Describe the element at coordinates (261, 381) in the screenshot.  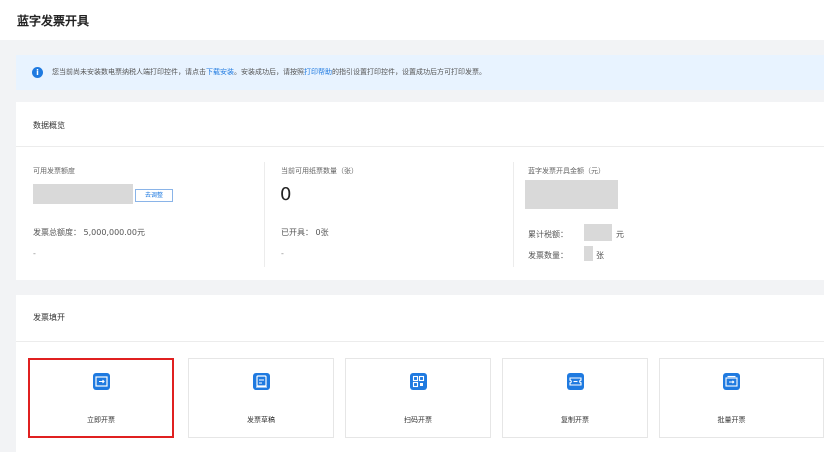
I see `draft-icon` at that location.